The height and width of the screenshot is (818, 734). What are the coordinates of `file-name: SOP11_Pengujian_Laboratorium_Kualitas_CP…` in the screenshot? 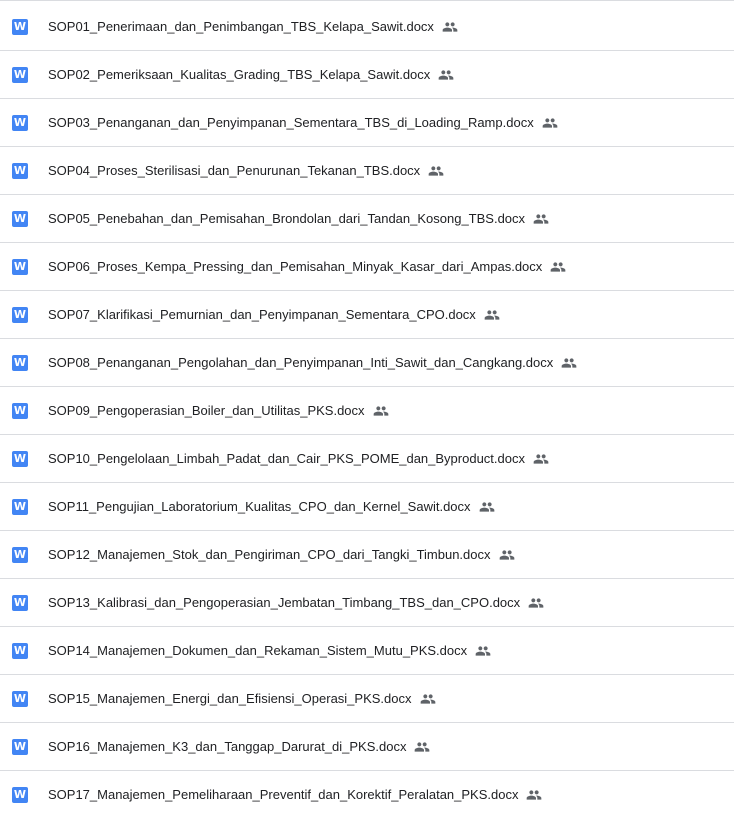 It's located at (271, 507).